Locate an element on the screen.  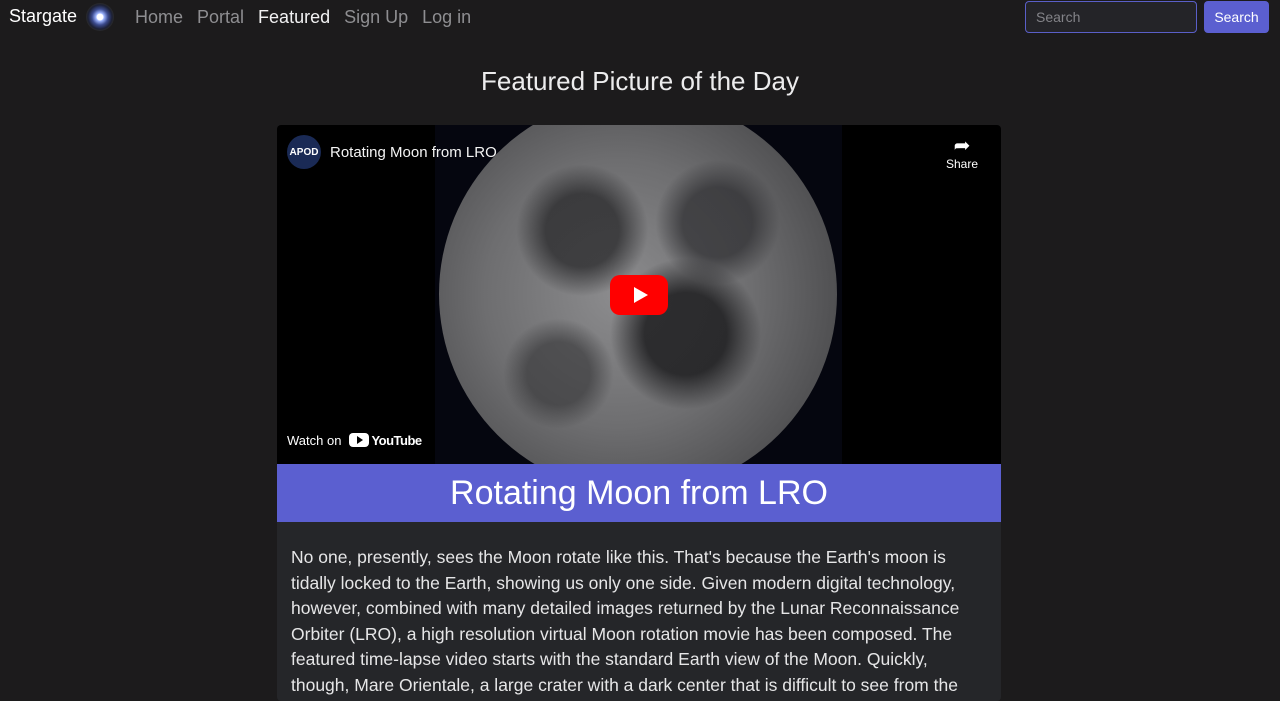
brand-name: Stargate is located at coordinates (43, 16).